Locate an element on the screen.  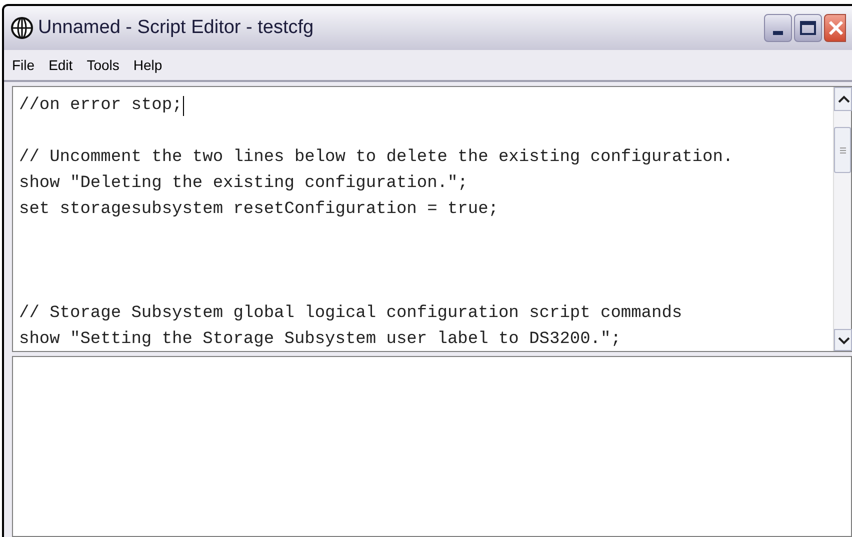
scroll-up-icon is located at coordinates (843, 99).